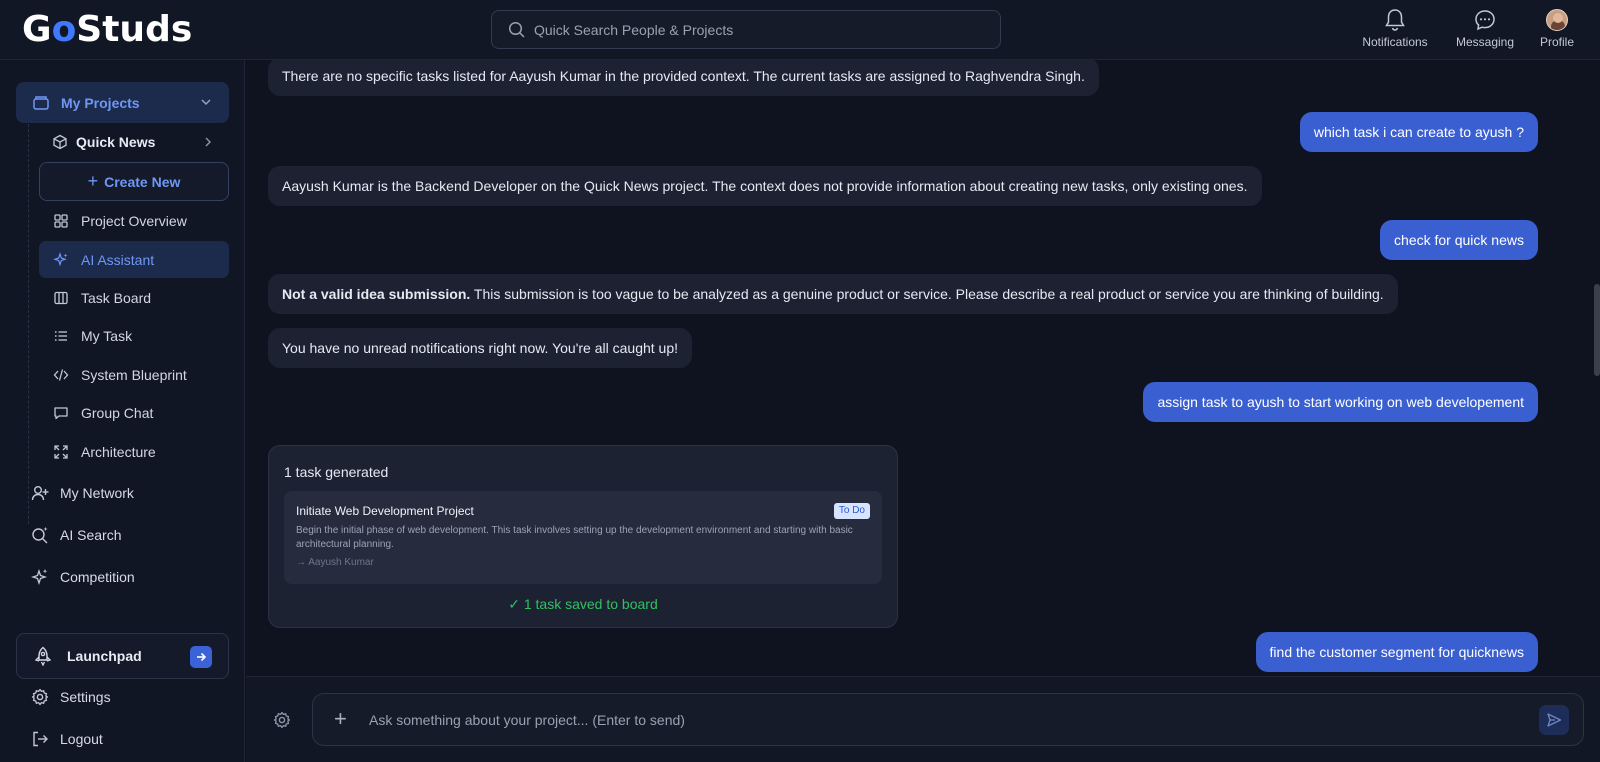 This screenshot has width=1600, height=762. I want to click on composer-bar: +, so click(923, 719).